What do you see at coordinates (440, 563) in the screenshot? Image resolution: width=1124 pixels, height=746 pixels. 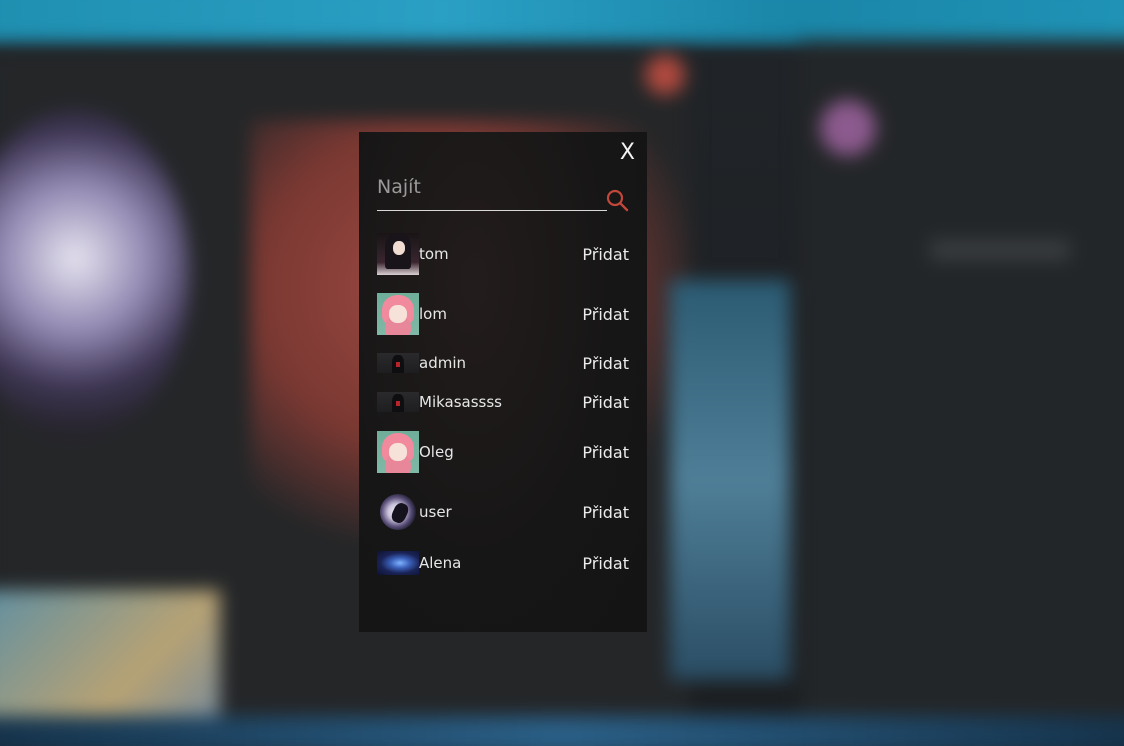 I see `username: Alena` at bounding box center [440, 563].